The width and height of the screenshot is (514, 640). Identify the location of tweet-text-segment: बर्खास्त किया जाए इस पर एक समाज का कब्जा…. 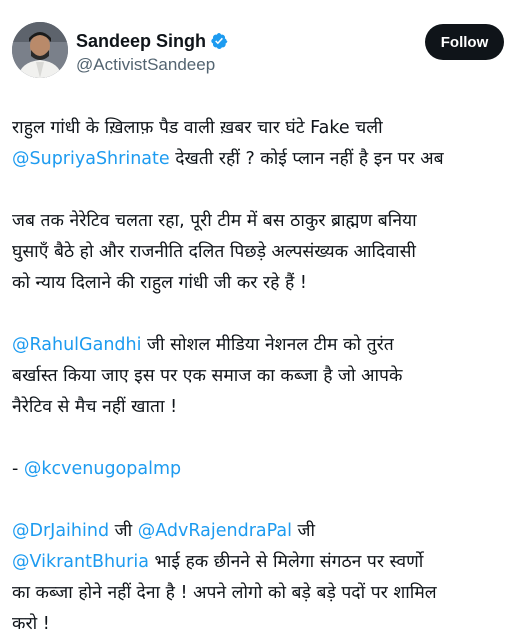
(207, 376).